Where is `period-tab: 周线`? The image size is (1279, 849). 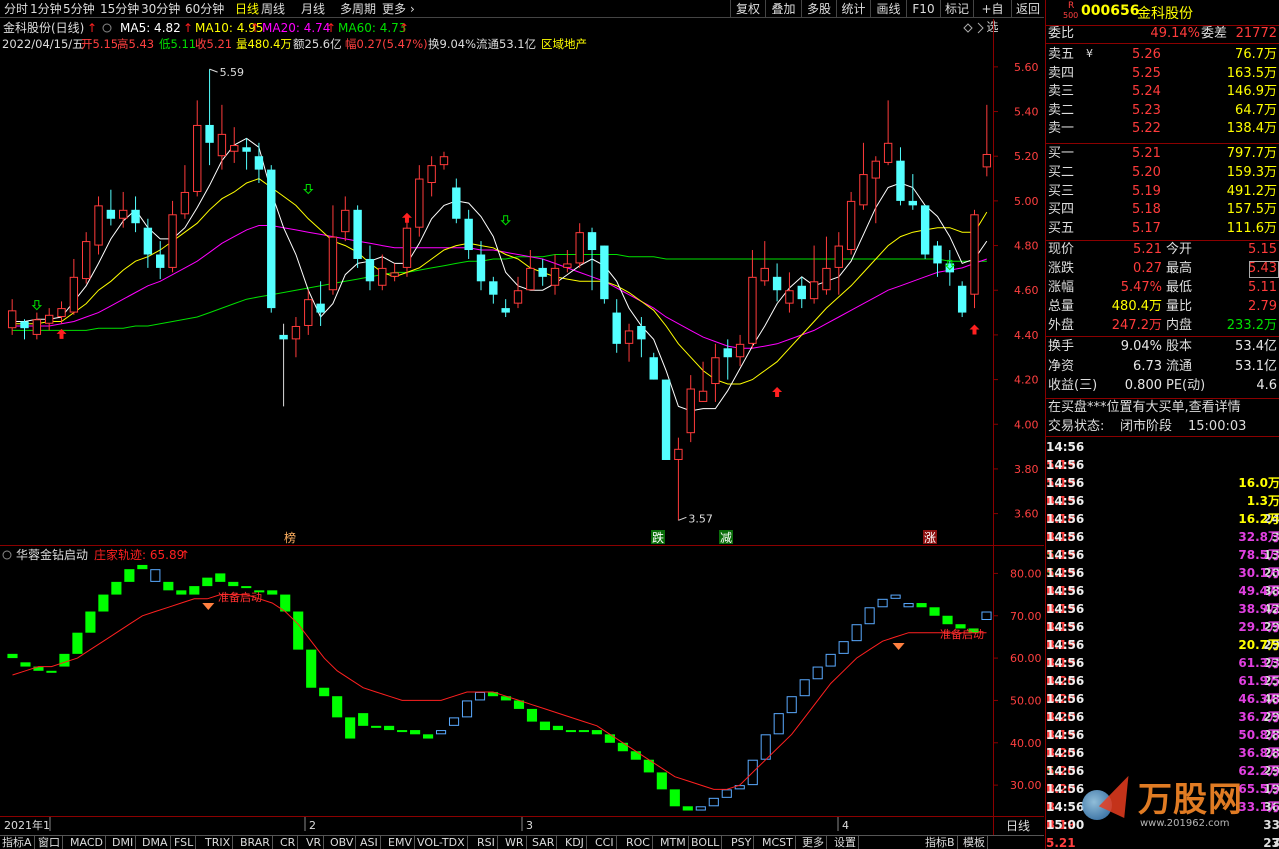 period-tab: 周线 is located at coordinates (273, 9).